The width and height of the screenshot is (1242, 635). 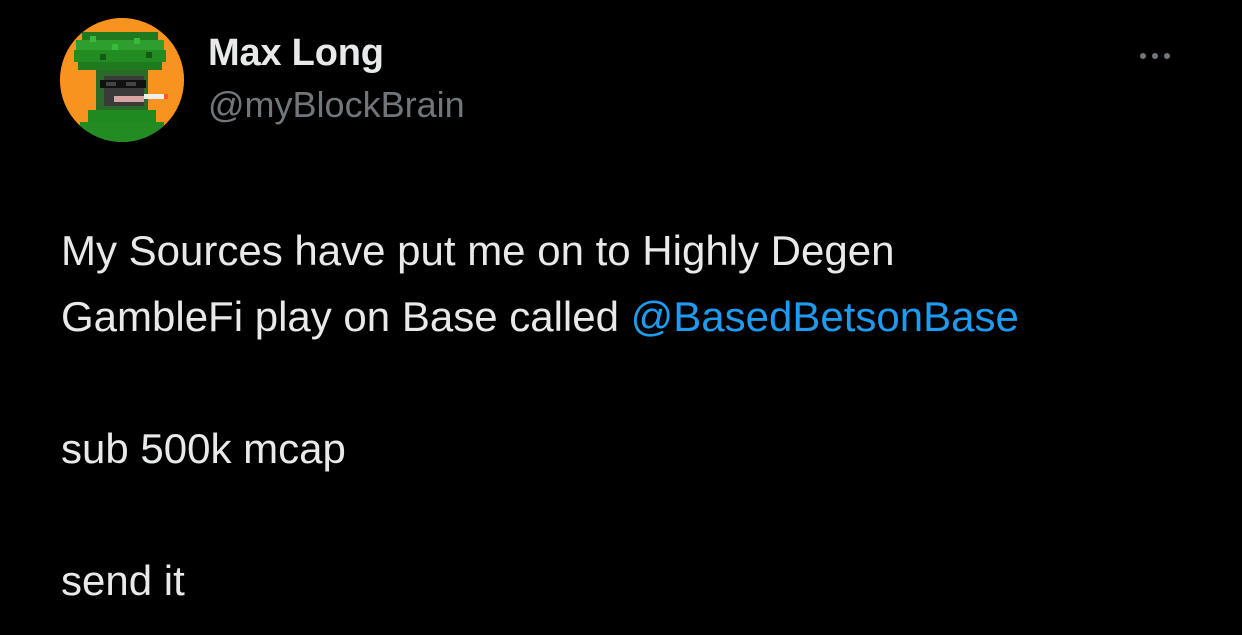 I want to click on tweet-line: sub 500k mcap, so click(x=203, y=448).